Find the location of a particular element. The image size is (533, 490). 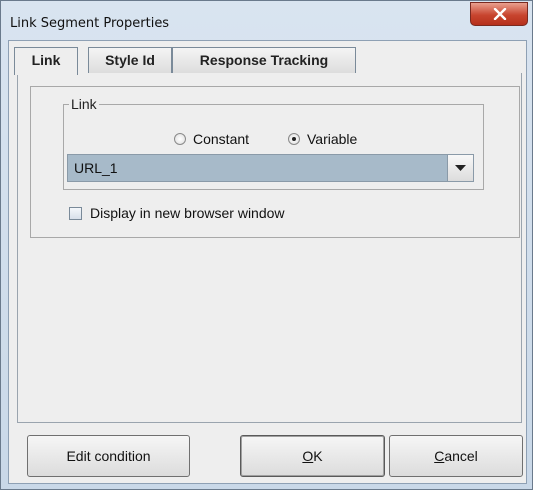

close-button is located at coordinates (499, 14).